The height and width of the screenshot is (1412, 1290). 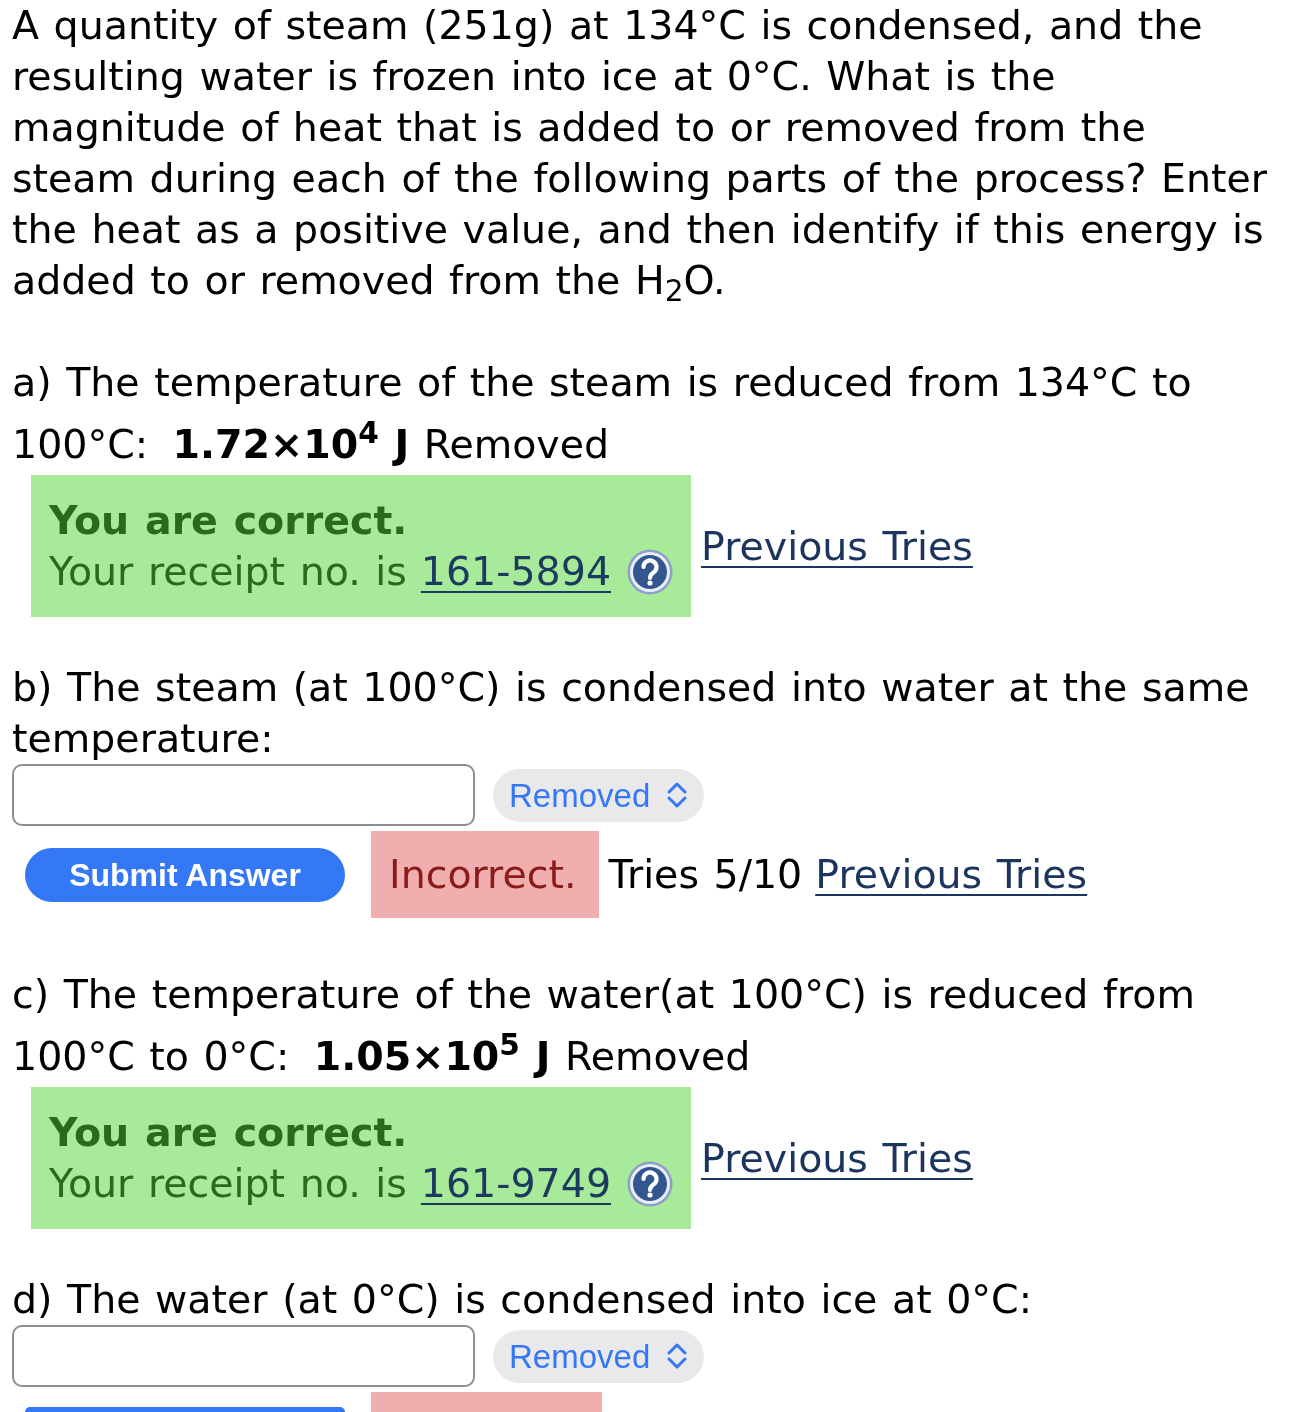 I want to click on question-text: c) The temperature of the water(at 100°C) is reduced from 100°C to 0°C: 1.05×10$^{5}$ J Removed, so click(x=604, y=1025).